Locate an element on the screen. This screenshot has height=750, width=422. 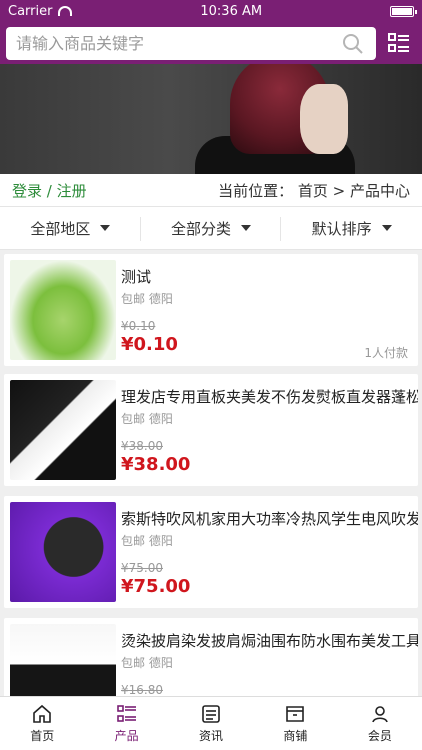
filter-sort: 默认排序 is located at coordinates (351, 228).